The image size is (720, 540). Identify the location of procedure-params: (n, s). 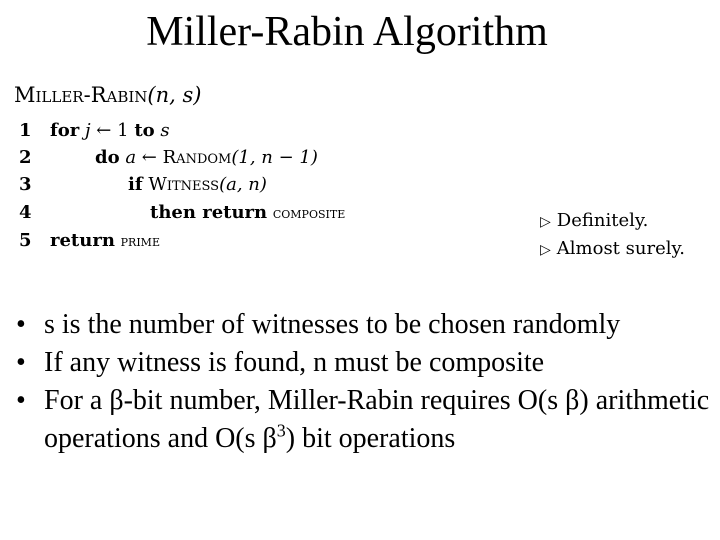
(174, 95).